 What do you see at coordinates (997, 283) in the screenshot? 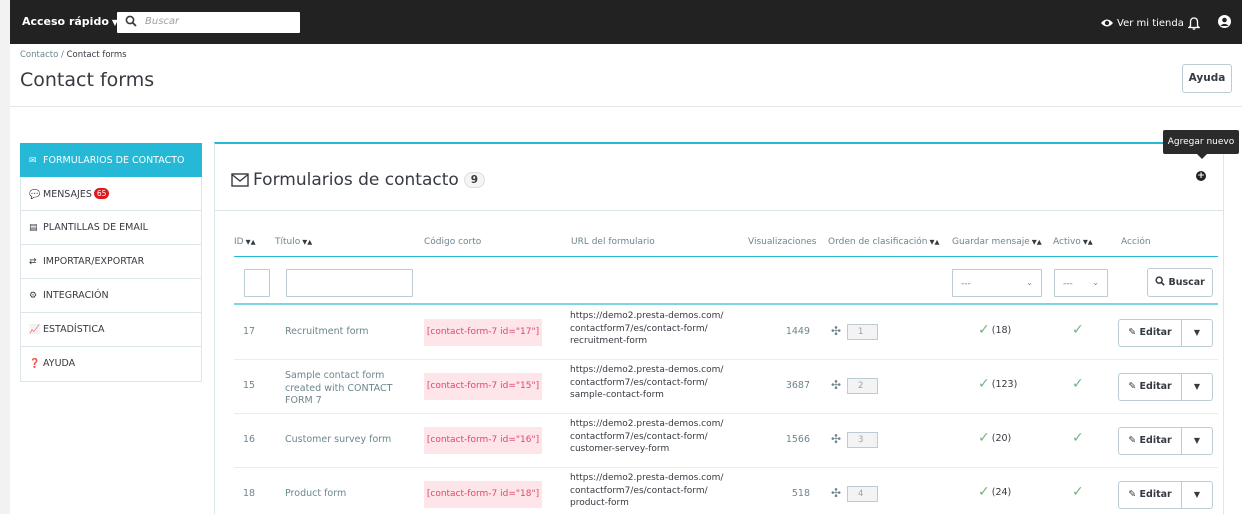
I see `filter-save-message-select: --- ⌄` at bounding box center [997, 283].